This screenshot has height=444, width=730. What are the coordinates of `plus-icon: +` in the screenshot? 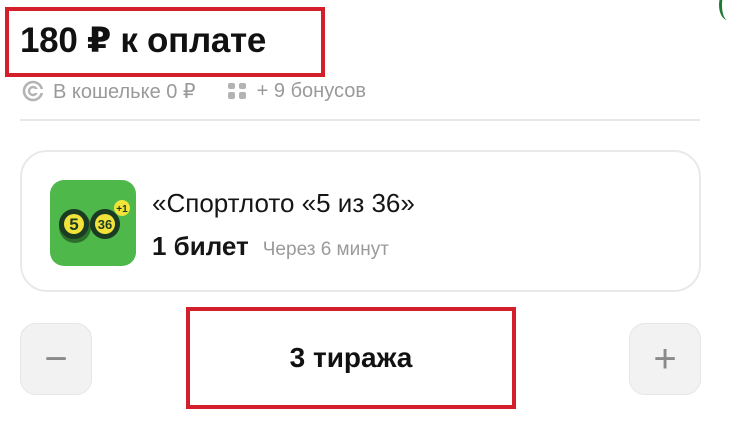 It's located at (665, 359).